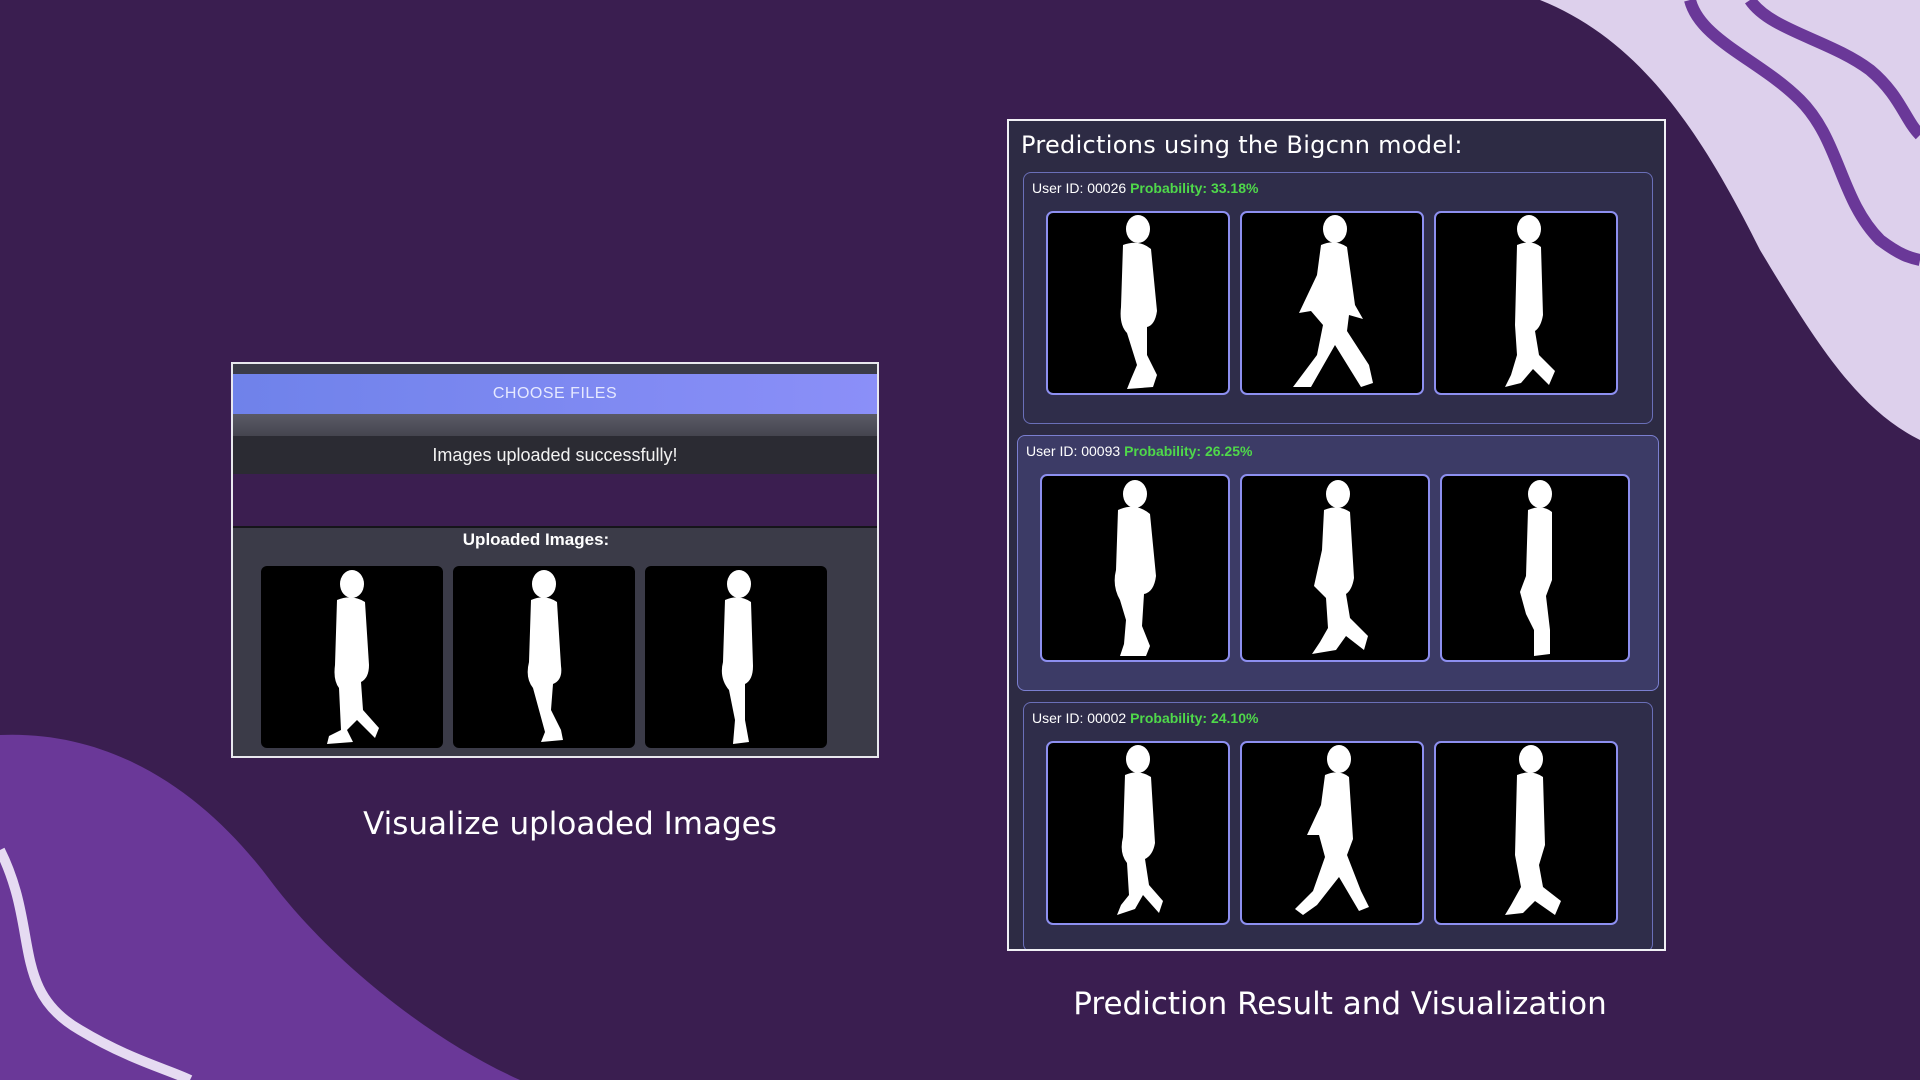  I want to click on panel-top-bar, so click(555, 369).